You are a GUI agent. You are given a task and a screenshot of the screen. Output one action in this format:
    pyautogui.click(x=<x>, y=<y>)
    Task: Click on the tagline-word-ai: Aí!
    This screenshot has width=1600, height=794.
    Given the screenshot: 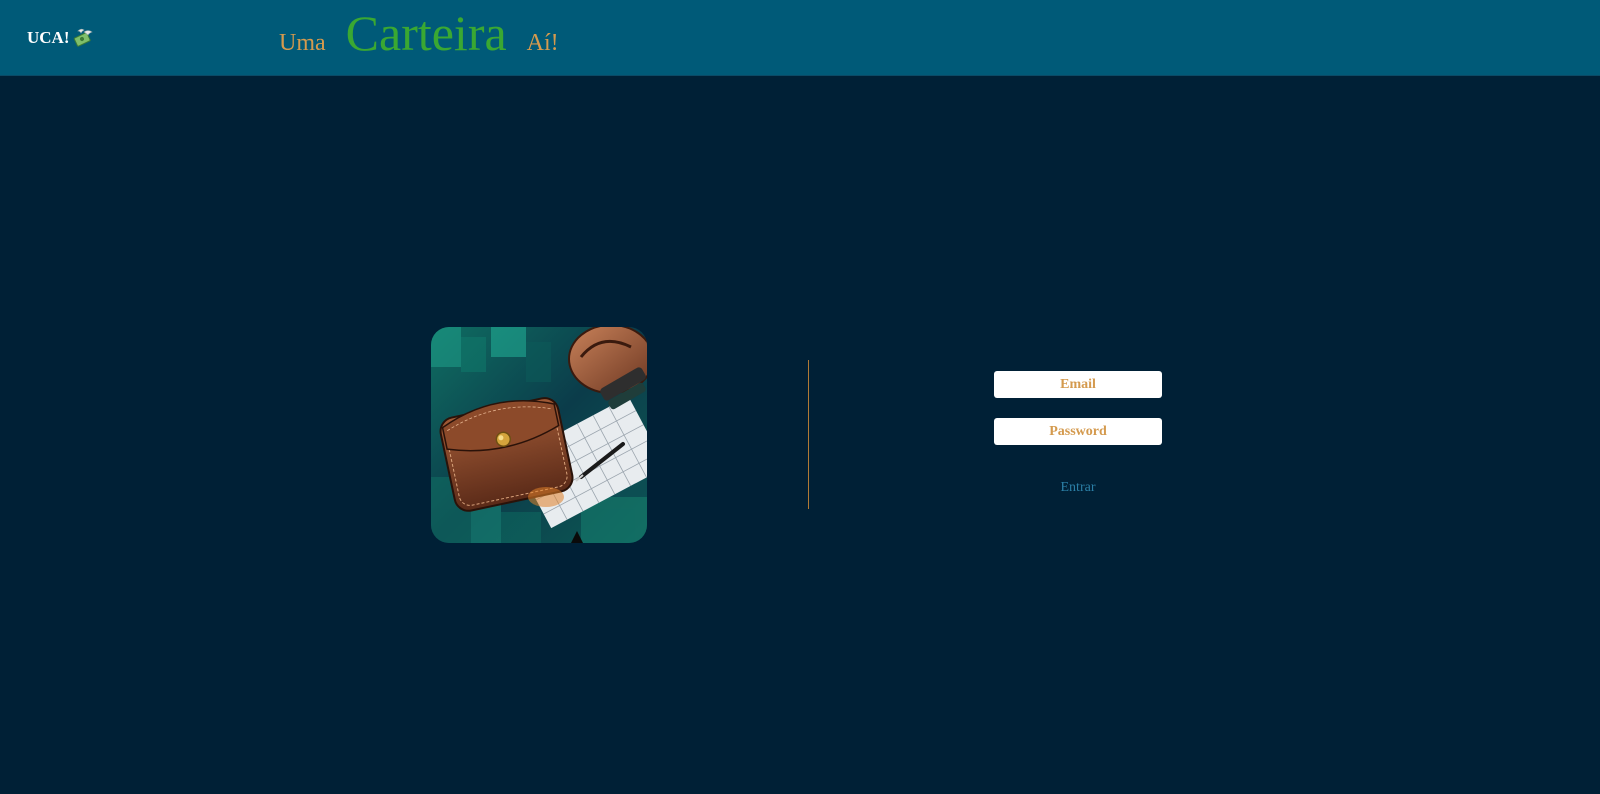 What is the action you would take?
    pyautogui.click(x=542, y=43)
    